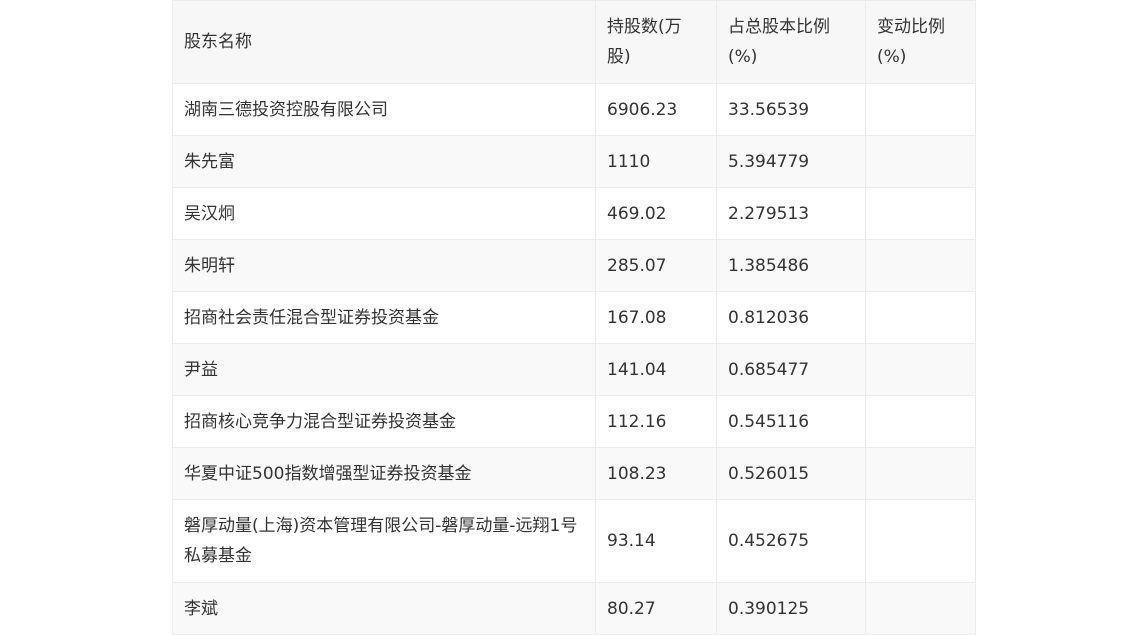 Image resolution: width=1147 pixels, height=635 pixels. Describe the element at coordinates (656, 421) in the screenshot. I see `cell-shares-held: 112.16` at that location.